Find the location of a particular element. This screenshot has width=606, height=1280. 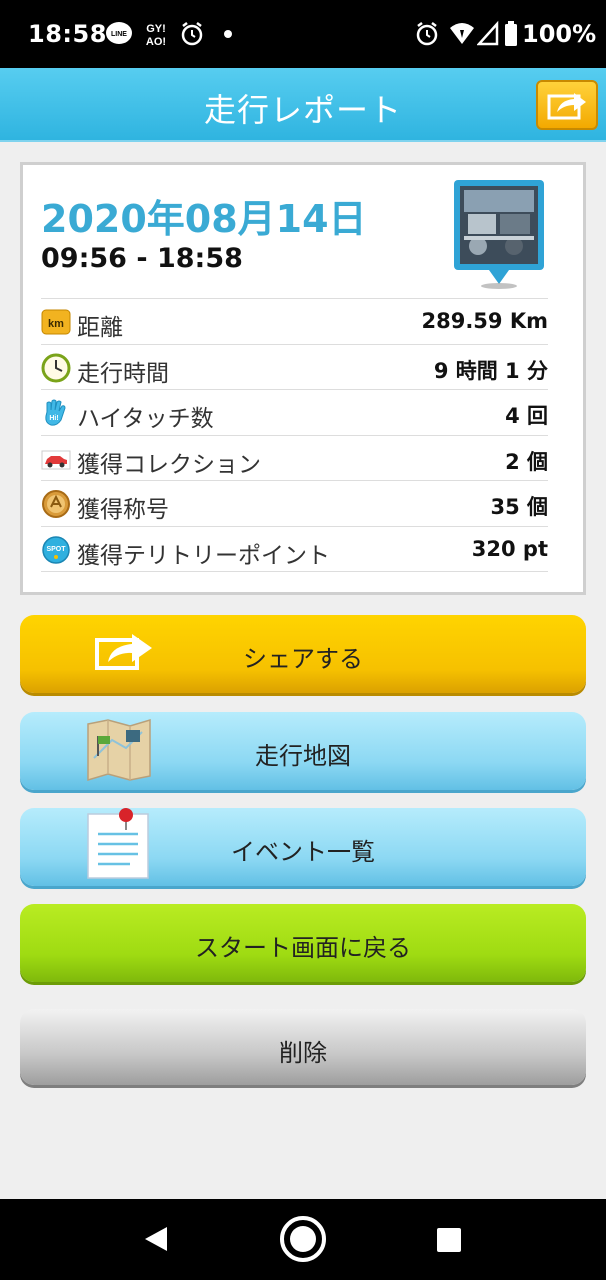

header-share-button is located at coordinates (567, 105).